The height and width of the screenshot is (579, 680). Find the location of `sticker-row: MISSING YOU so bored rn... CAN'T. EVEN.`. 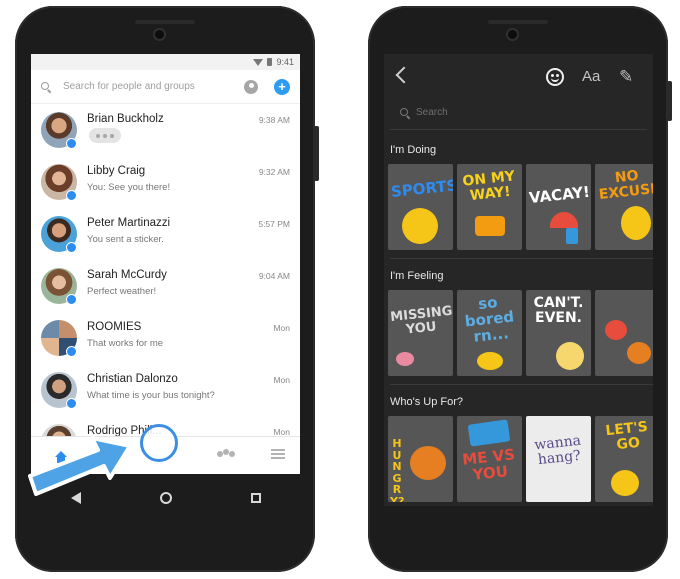

sticker-row: MISSING YOU so bored rn... CAN'T. EVEN. is located at coordinates (520, 333).